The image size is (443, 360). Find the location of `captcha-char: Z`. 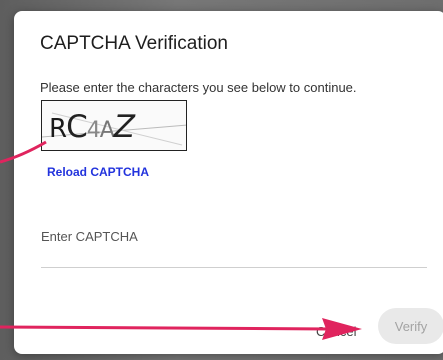

captcha-char: Z is located at coordinates (124, 127).